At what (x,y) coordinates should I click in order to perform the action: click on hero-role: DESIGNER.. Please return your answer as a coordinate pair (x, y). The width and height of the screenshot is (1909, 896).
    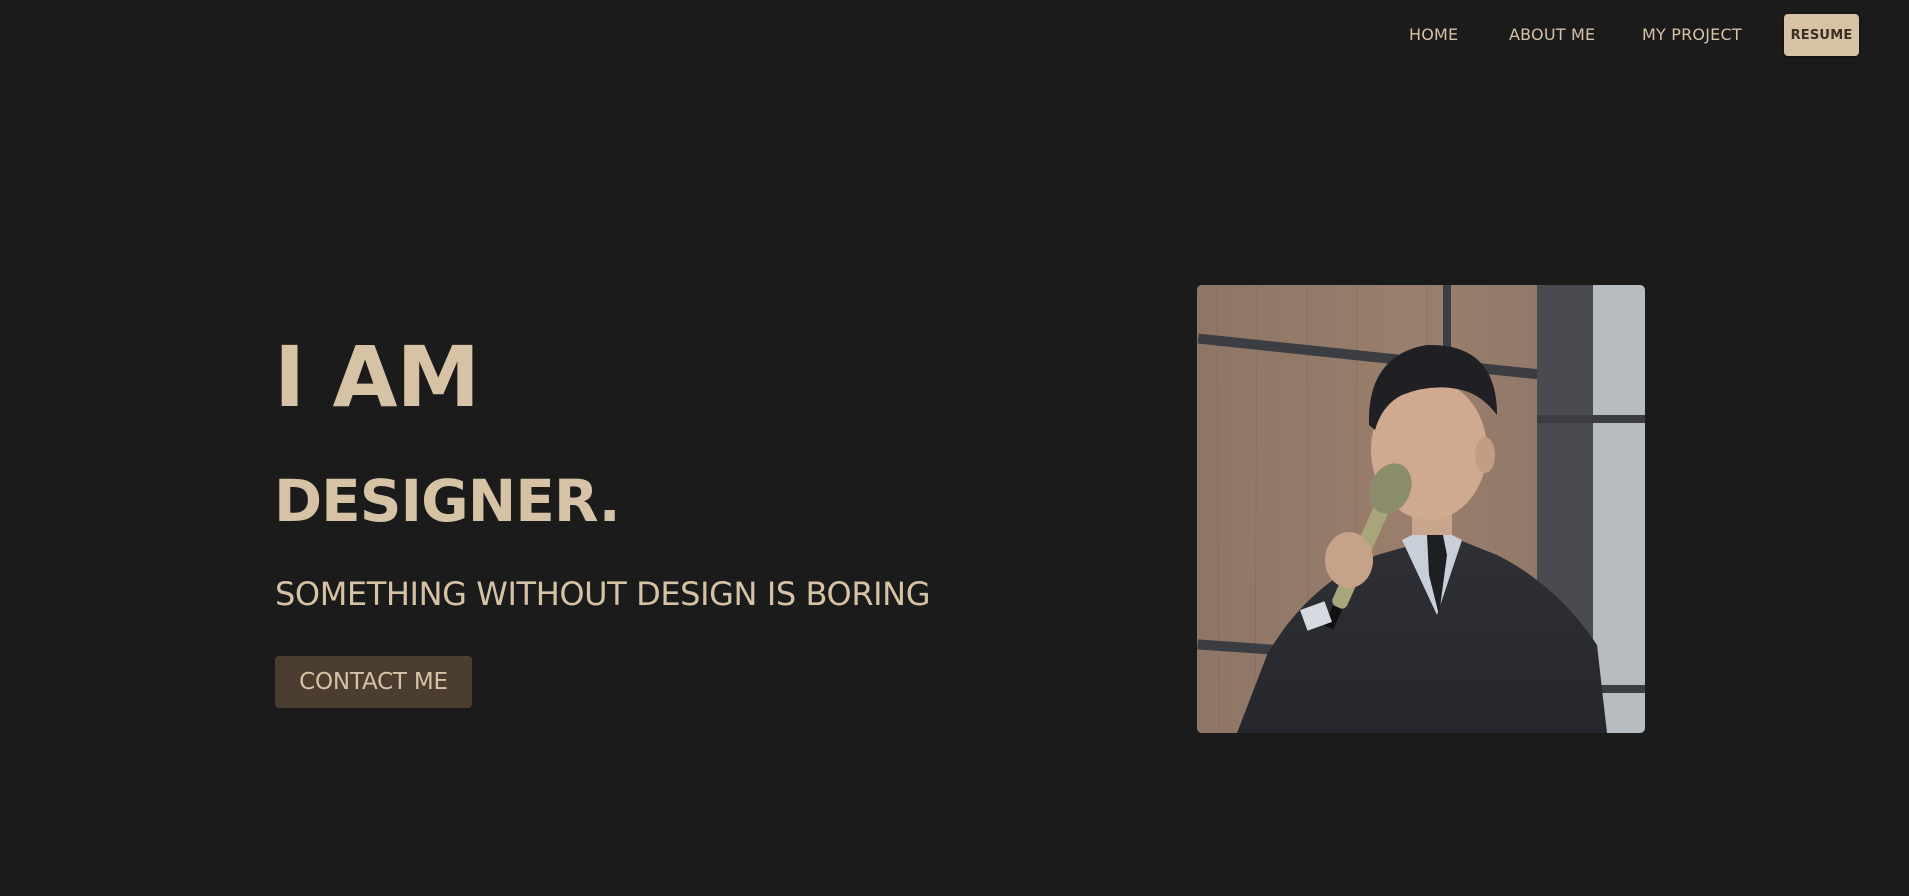
    Looking at the image, I should click on (447, 501).